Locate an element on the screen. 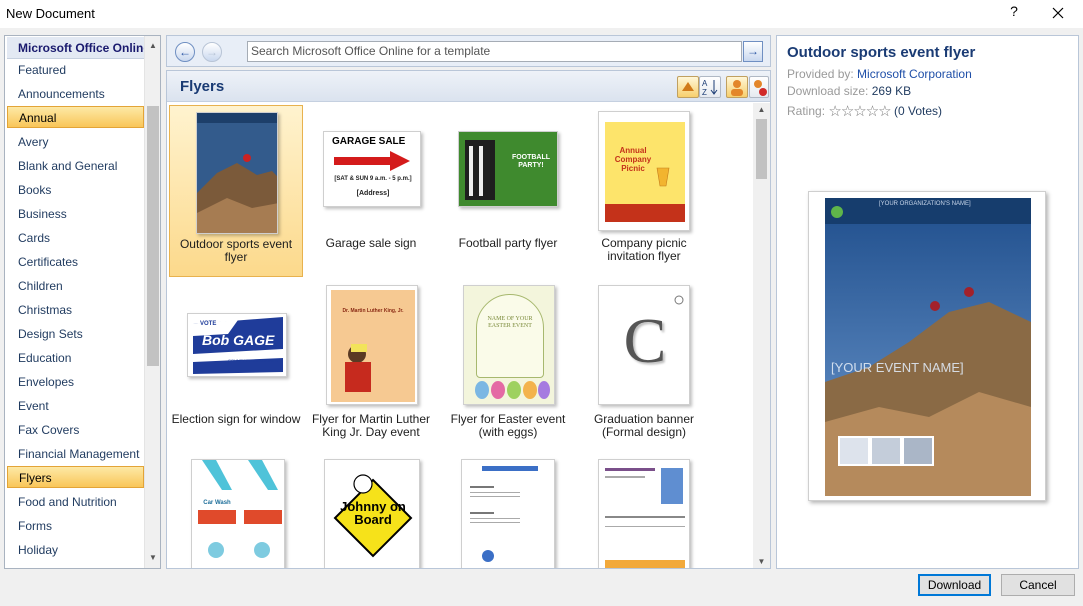  preview-event-text: [YOUR EVENT NAME] is located at coordinates (897, 367).